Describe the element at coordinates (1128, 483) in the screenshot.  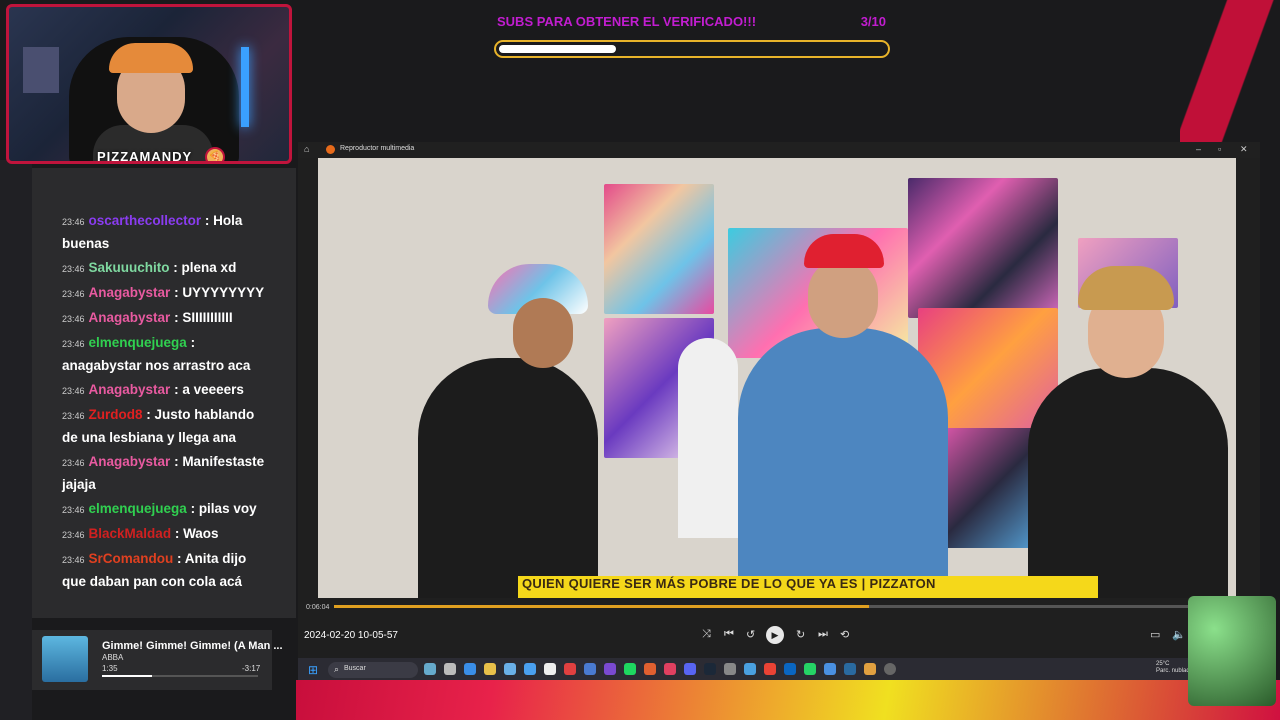
I see `person-right` at that location.